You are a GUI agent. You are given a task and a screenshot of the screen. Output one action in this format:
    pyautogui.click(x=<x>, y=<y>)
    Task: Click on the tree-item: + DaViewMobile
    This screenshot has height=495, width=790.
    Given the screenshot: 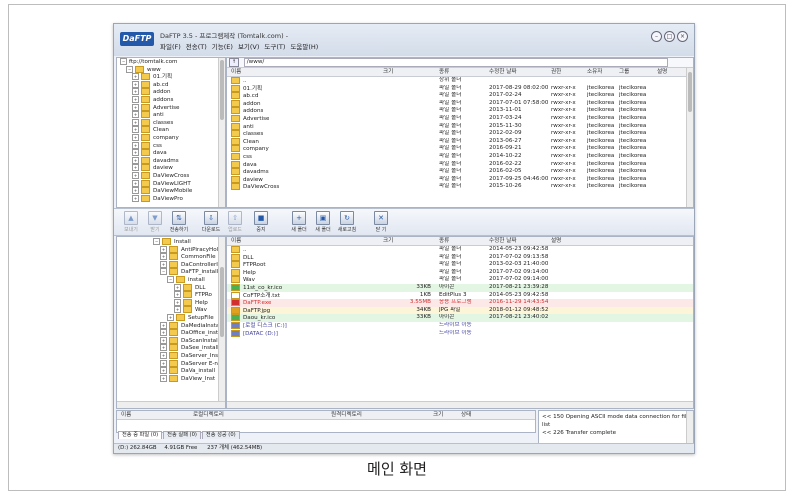 What is the action you would take?
    pyautogui.click(x=171, y=191)
    